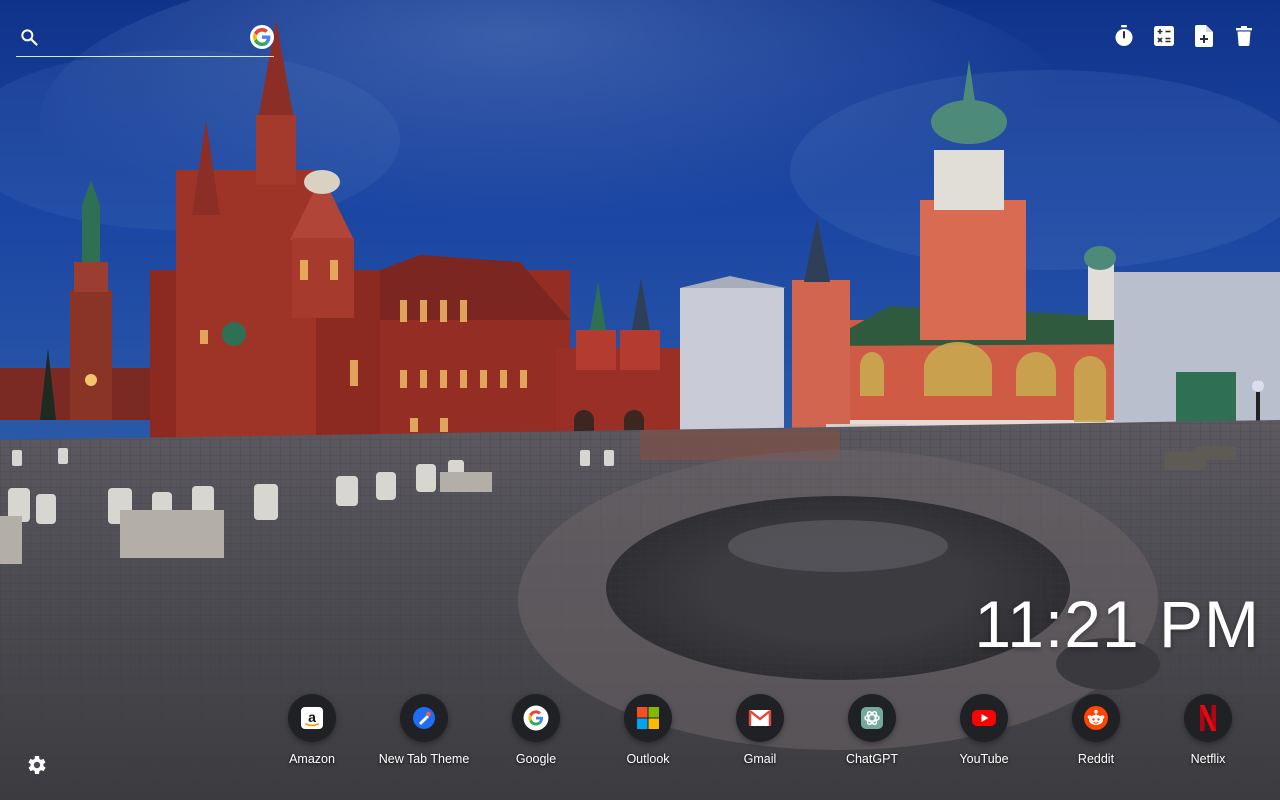  I want to click on shortcut-label: Netflix, so click(1208, 759).